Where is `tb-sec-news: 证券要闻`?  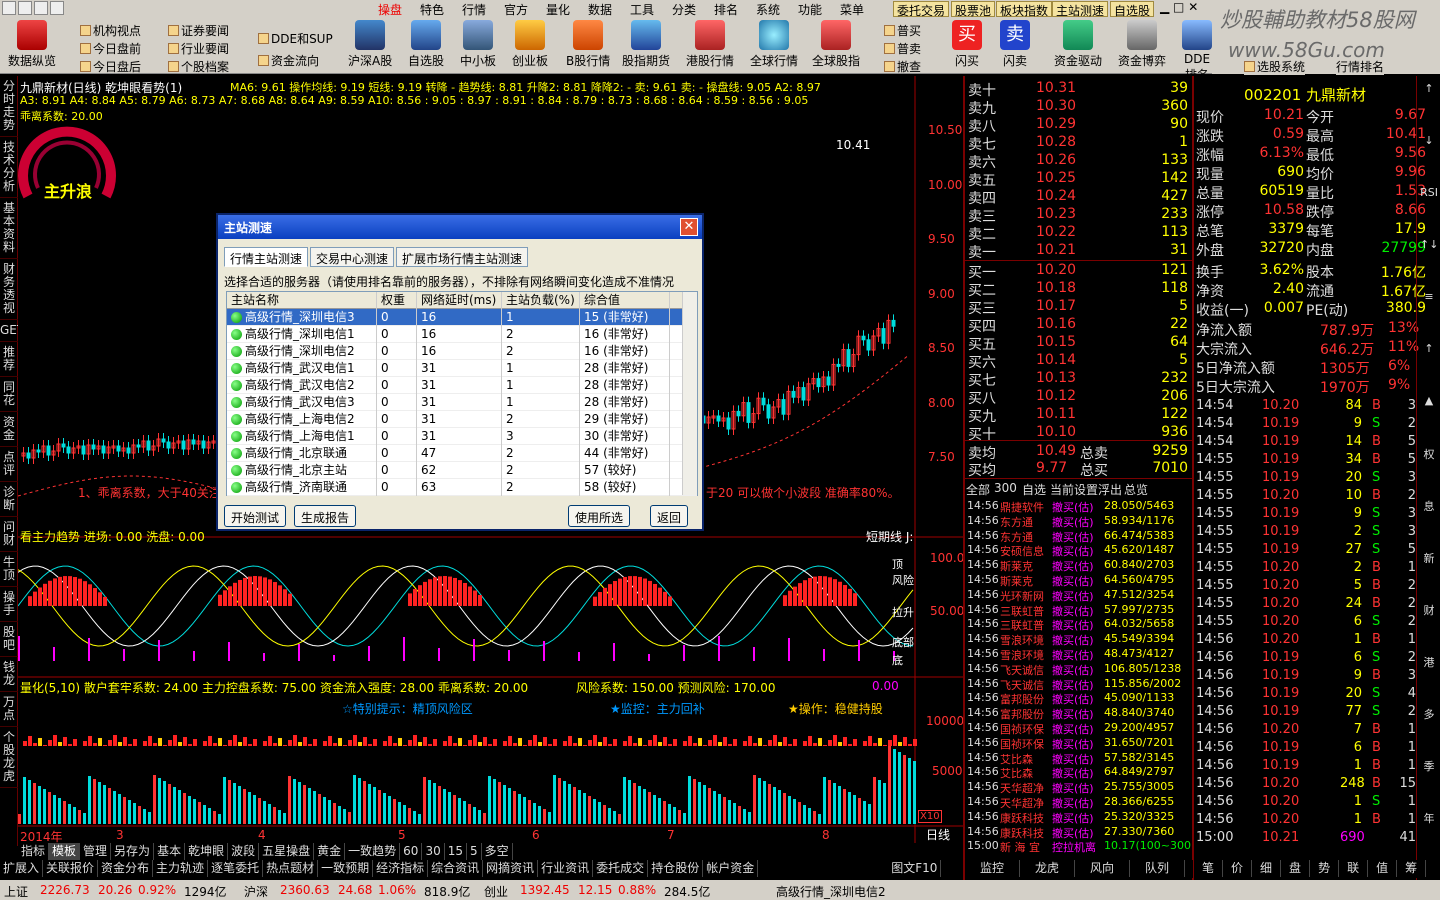
tb-sec-news: 证券要闻 is located at coordinates (198, 30).